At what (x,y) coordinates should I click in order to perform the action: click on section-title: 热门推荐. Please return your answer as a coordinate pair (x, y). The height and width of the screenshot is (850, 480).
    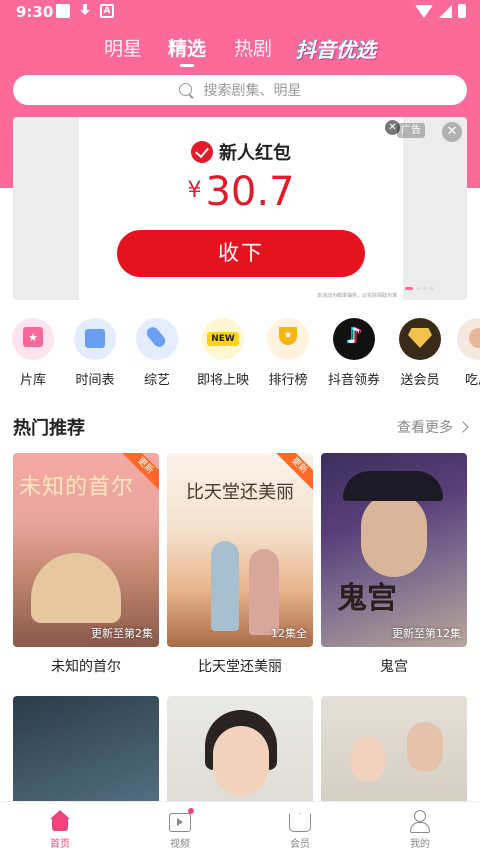
    Looking at the image, I should click on (49, 428).